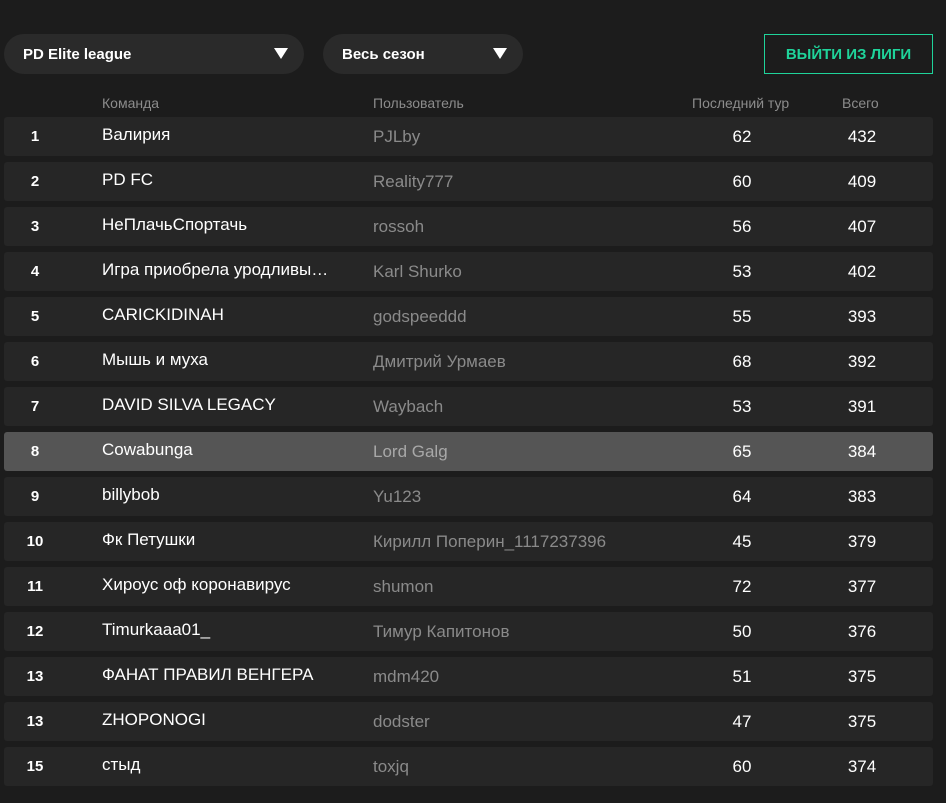 Image resolution: width=946 pixels, height=803 pixels. I want to click on team-cell: PD FC, so click(127, 179).